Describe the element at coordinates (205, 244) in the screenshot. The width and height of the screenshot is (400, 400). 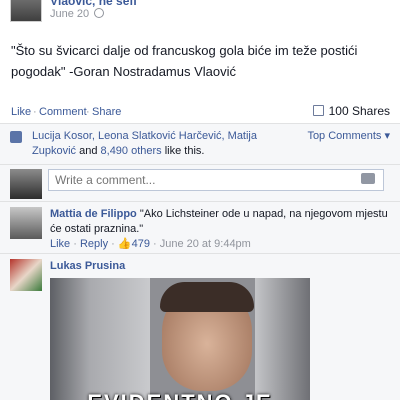
I see `comment-time: June 20 at 9:44pm` at that location.